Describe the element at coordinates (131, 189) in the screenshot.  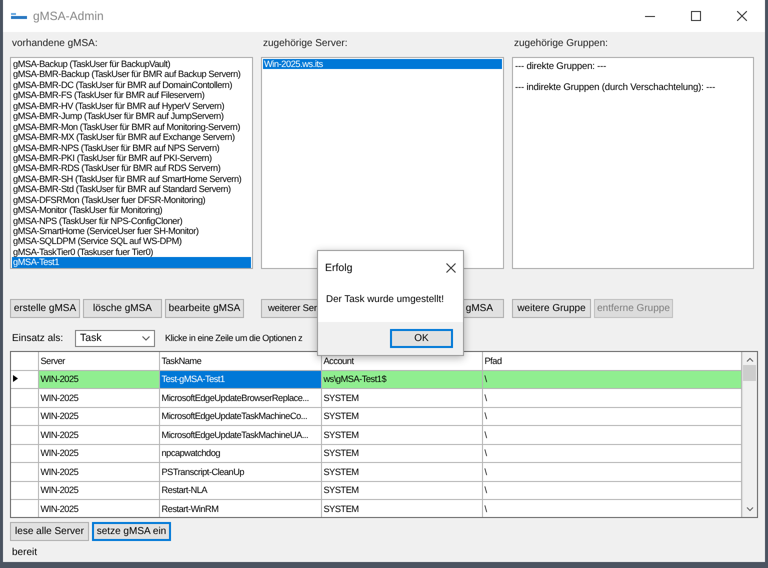
I see `list-item: gMSA-BMR-Std (TaskUser für BMR auf Standard Servern)` at that location.